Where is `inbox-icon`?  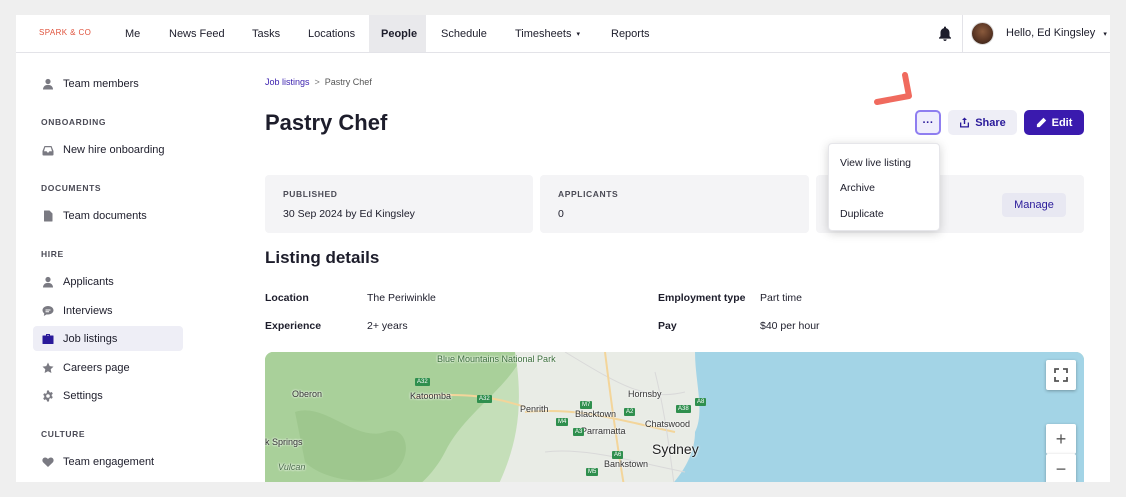 inbox-icon is located at coordinates (48, 150).